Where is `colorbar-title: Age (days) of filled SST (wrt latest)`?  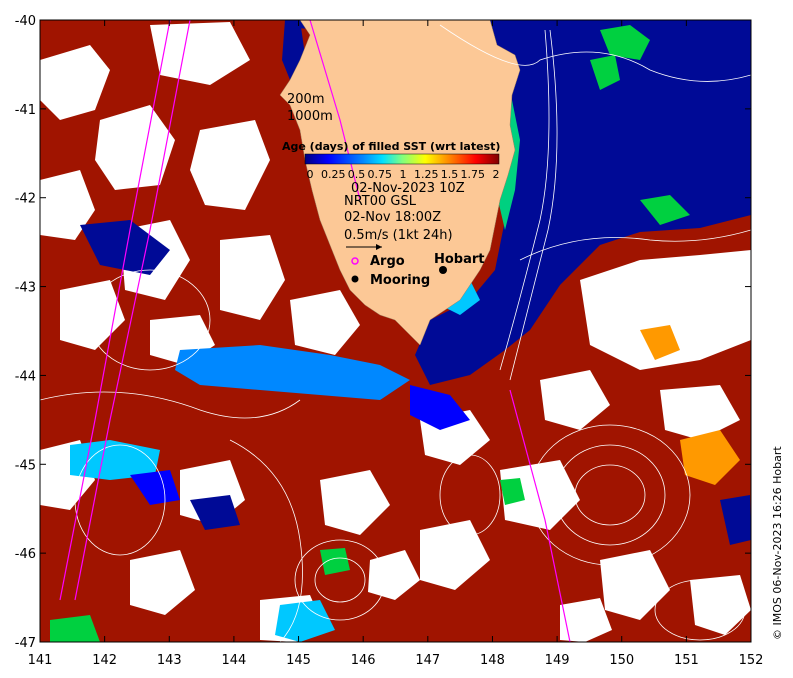
colorbar-title: Age (days) of filled SST (wrt latest) is located at coordinates (391, 146).